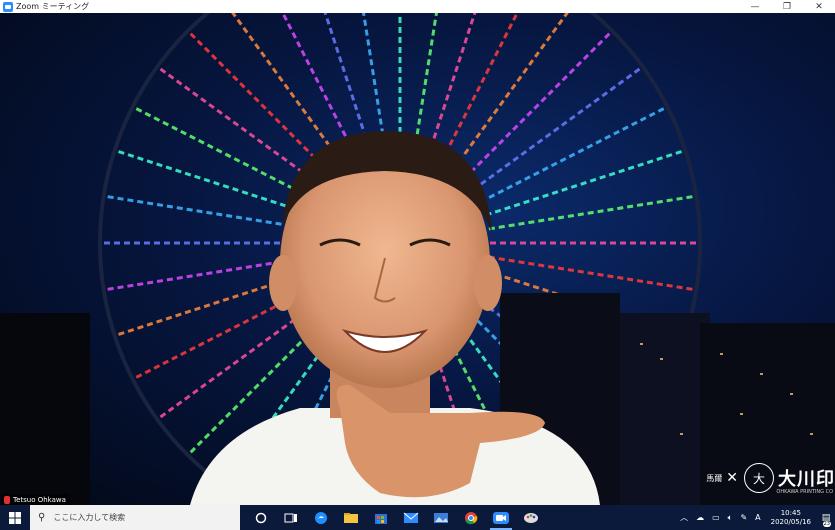  What do you see at coordinates (135, 517) in the screenshot?
I see `taskbar-search-box: ⚲ ここに入力して検索` at bounding box center [135, 517].